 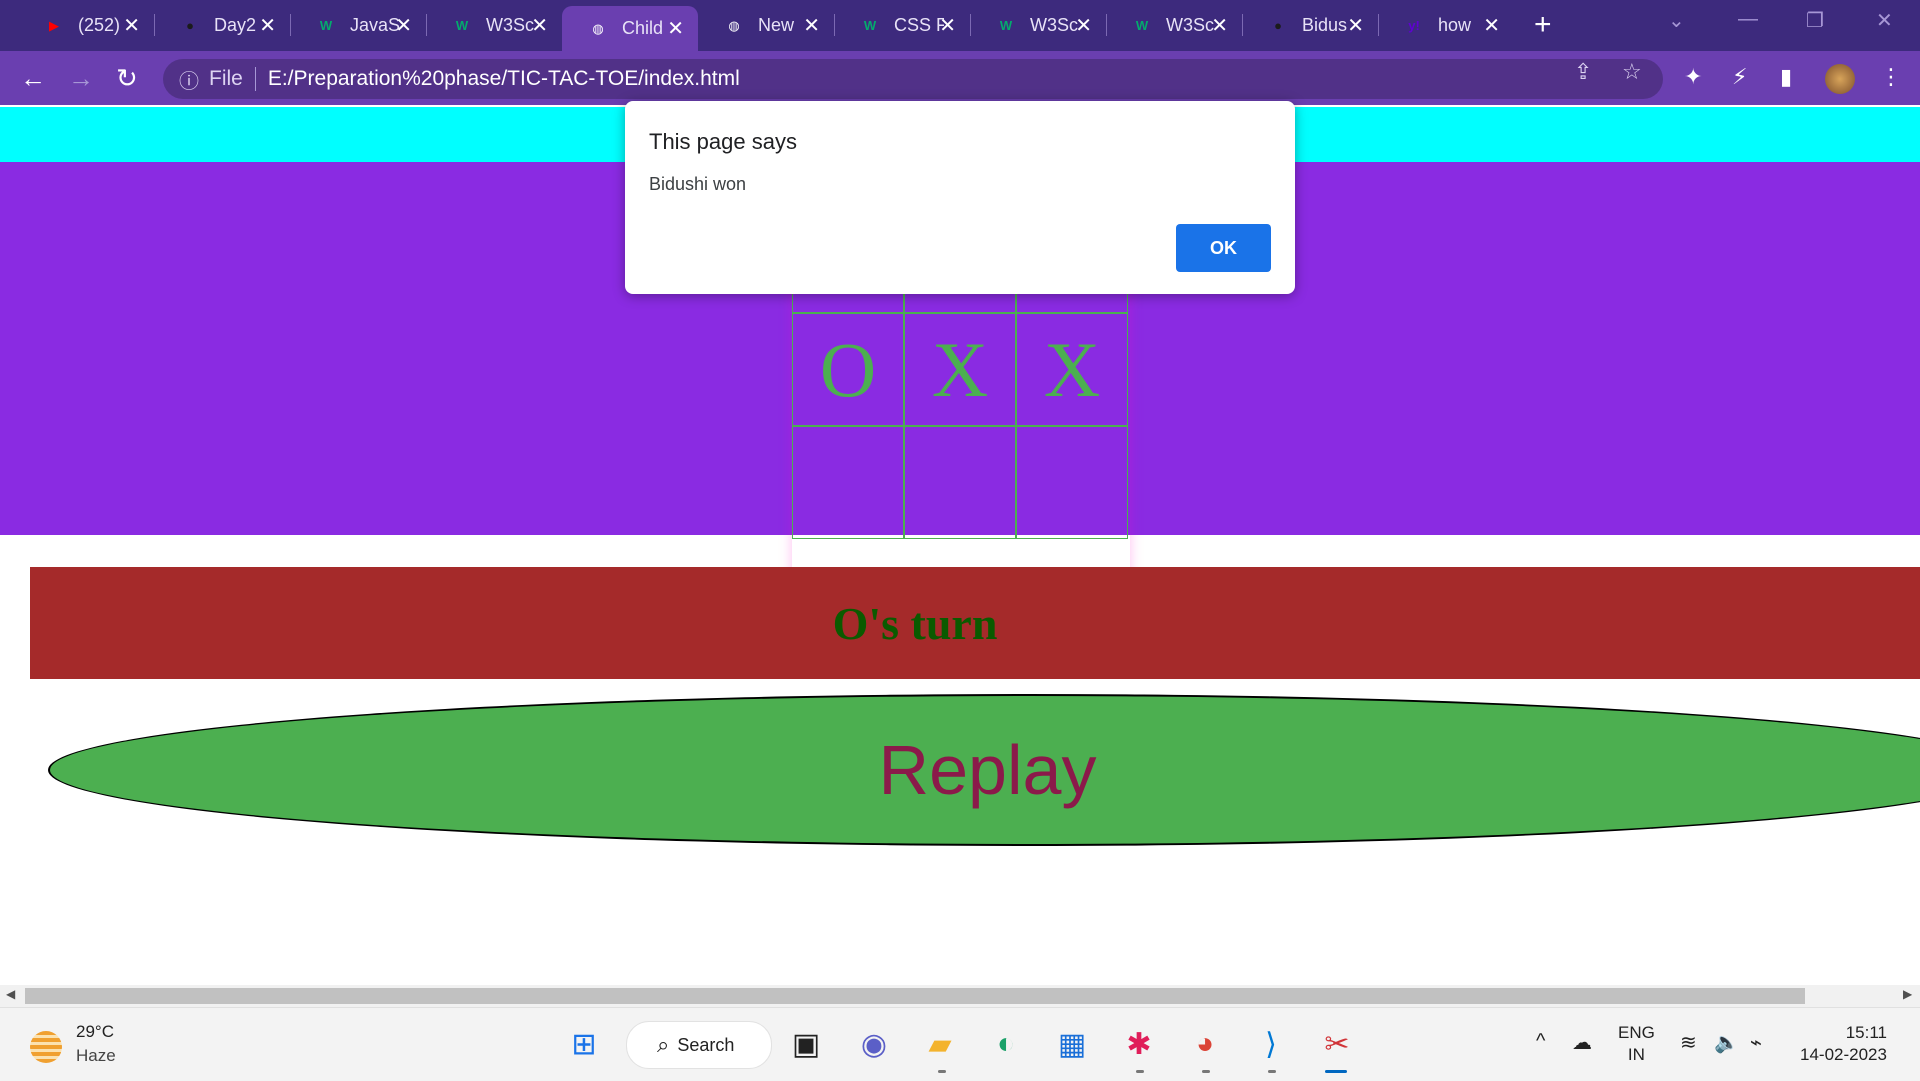 I want to click on vscode-icon: ⟩, so click(x=1271, y=1044).